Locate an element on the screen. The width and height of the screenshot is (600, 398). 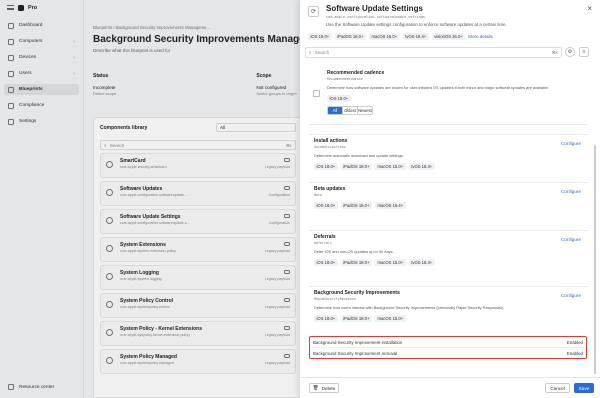
cadence-segmented-control: All Oldest Newest is located at coordinates (350, 110).